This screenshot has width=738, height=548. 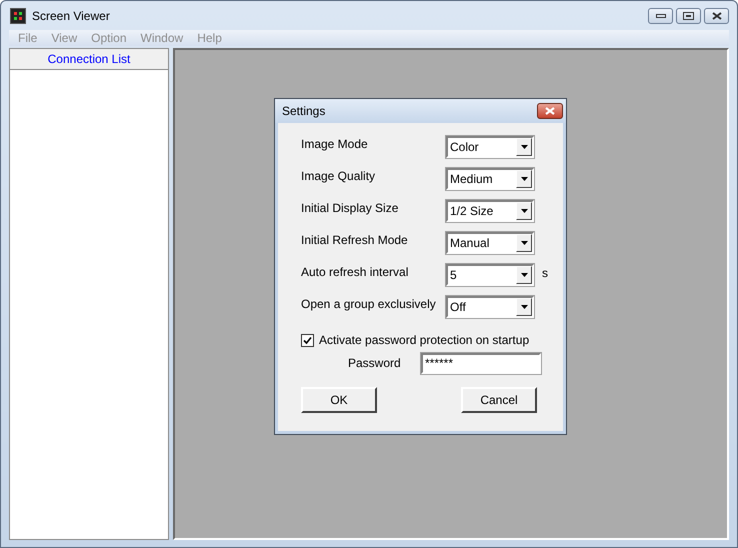 I want to click on minimize-icon, so click(x=661, y=16).